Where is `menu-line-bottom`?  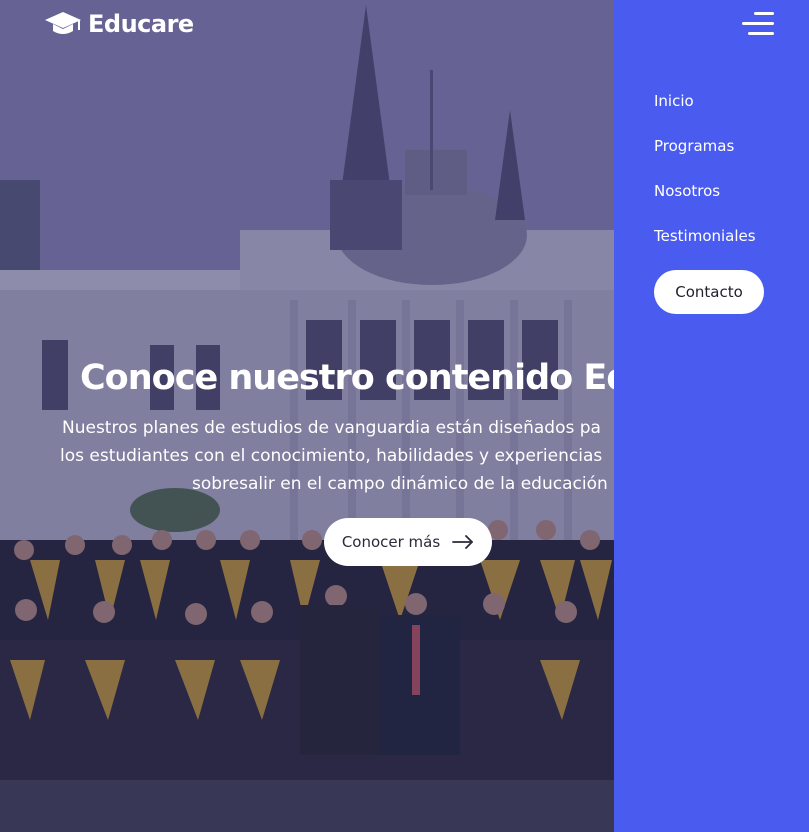
menu-line-bottom is located at coordinates (761, 33).